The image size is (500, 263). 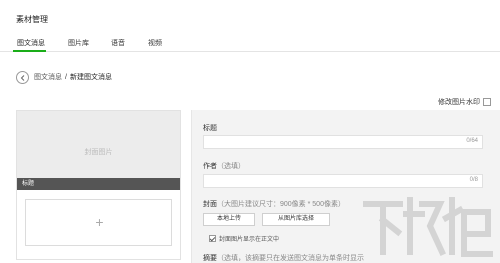 What do you see at coordinates (78, 43) in the screenshot?
I see `tab-images: 图片库` at bounding box center [78, 43].